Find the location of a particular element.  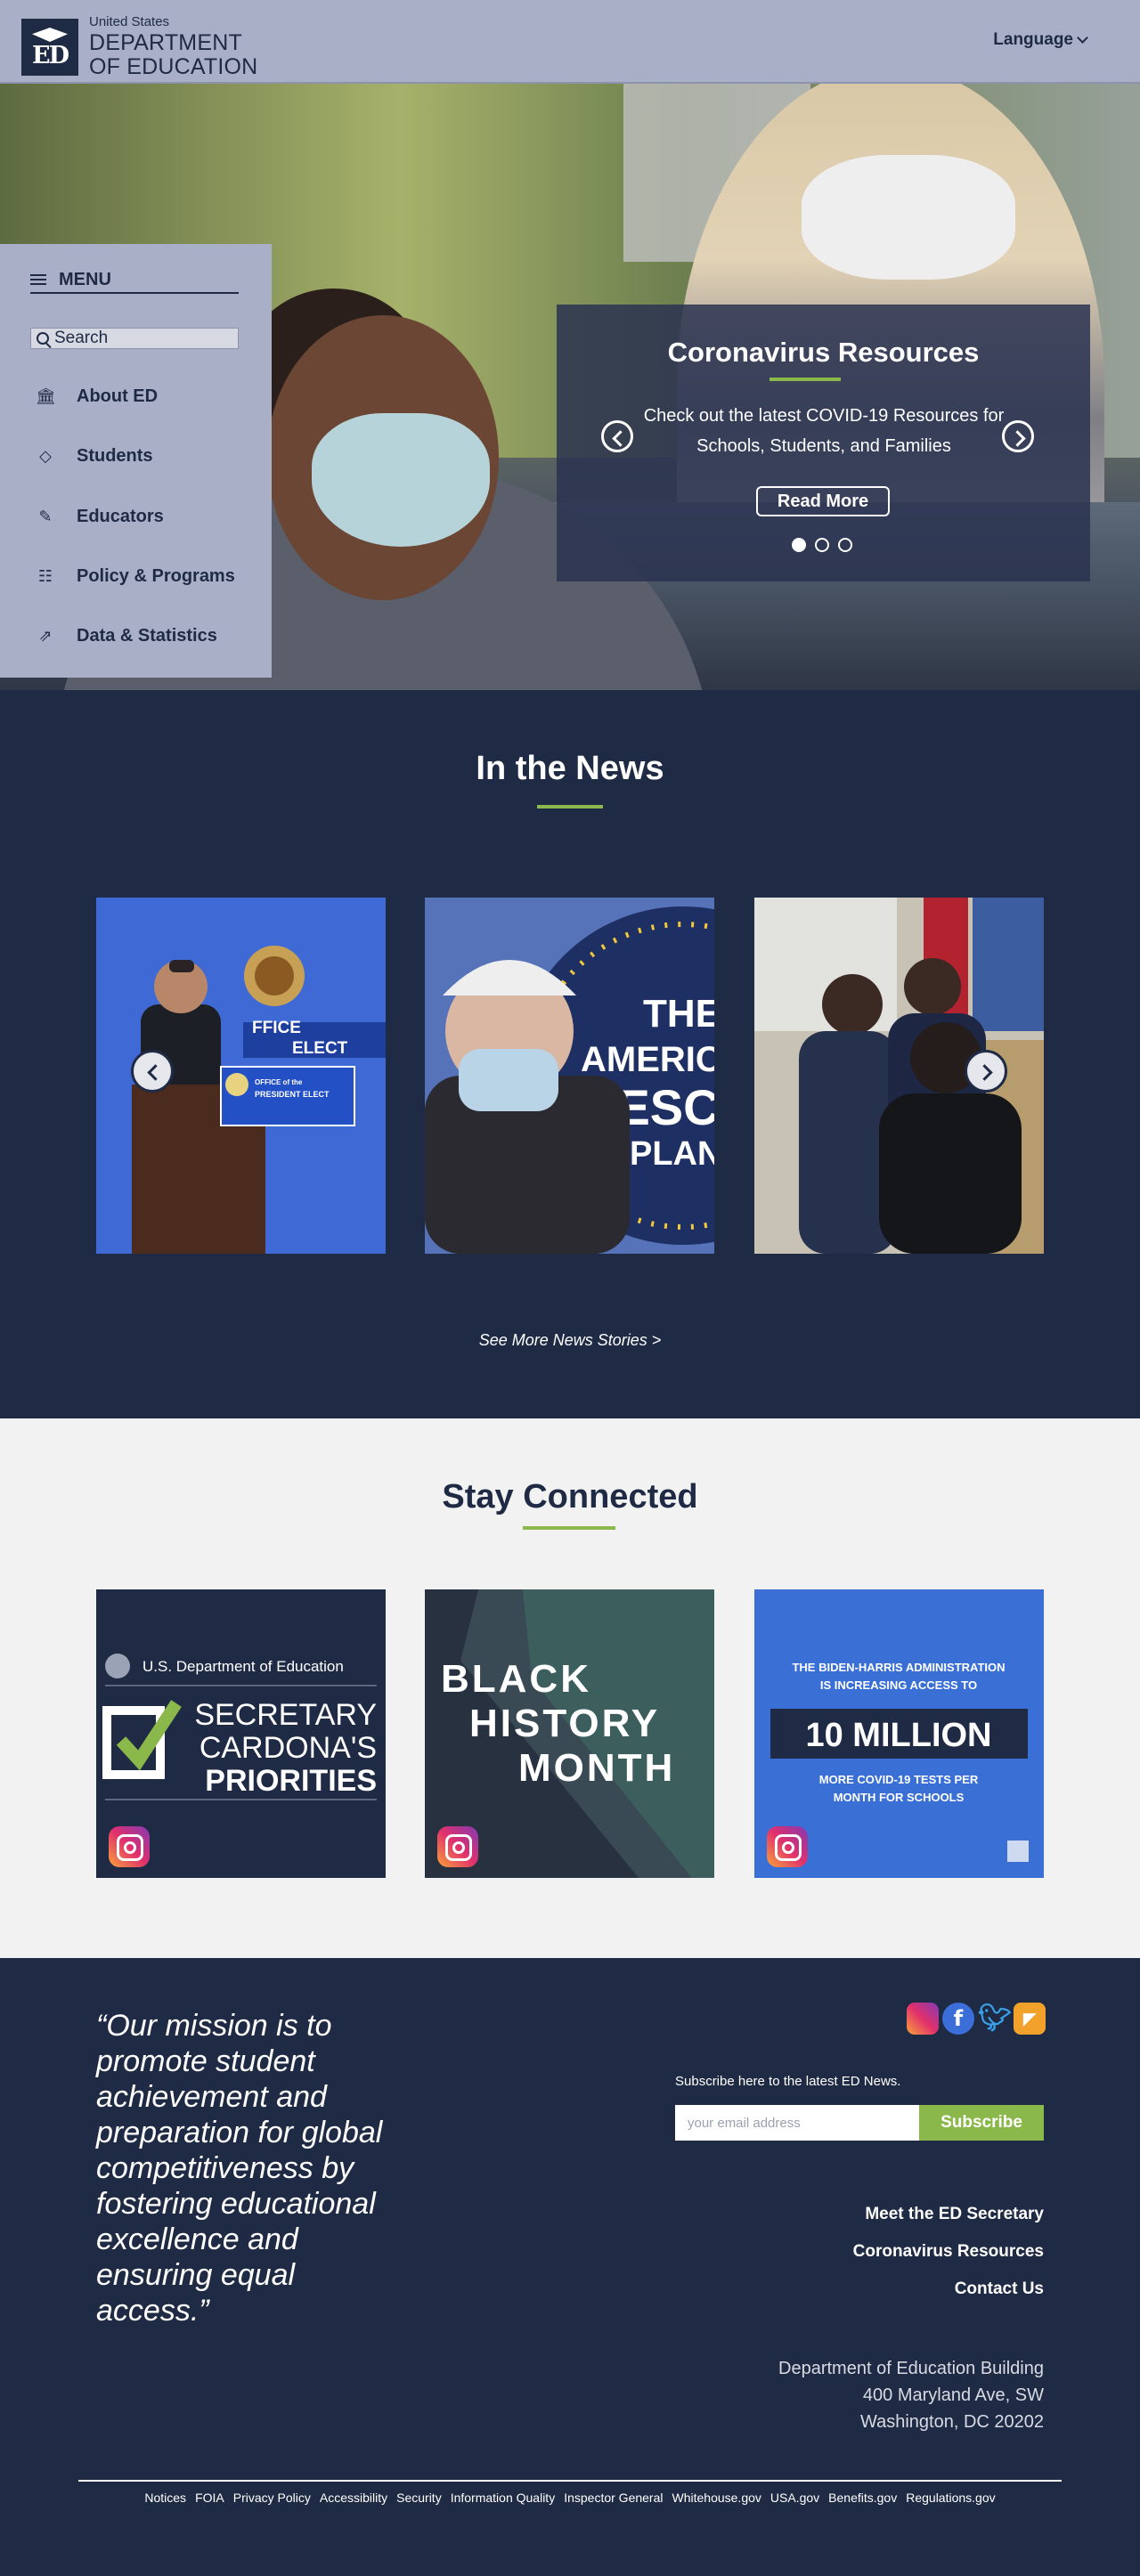

nav-item-label: Policy & Programs is located at coordinates (156, 575).